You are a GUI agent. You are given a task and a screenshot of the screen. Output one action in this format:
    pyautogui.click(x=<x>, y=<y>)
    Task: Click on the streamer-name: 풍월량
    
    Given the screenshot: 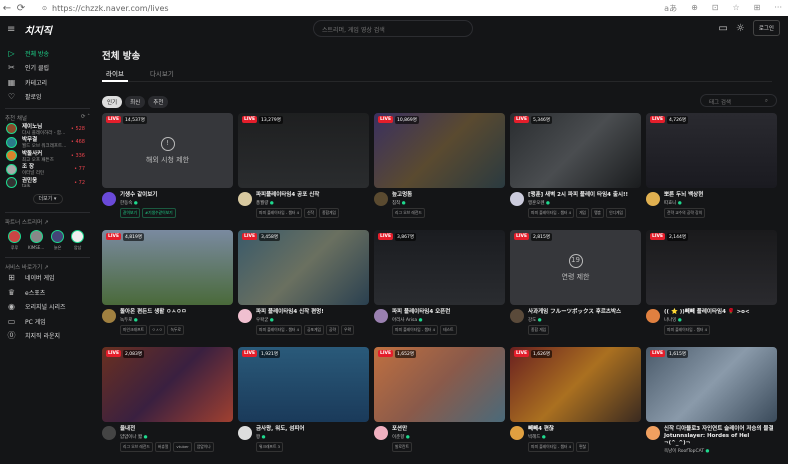 What is the action you would take?
    pyautogui.click(x=297, y=203)
    